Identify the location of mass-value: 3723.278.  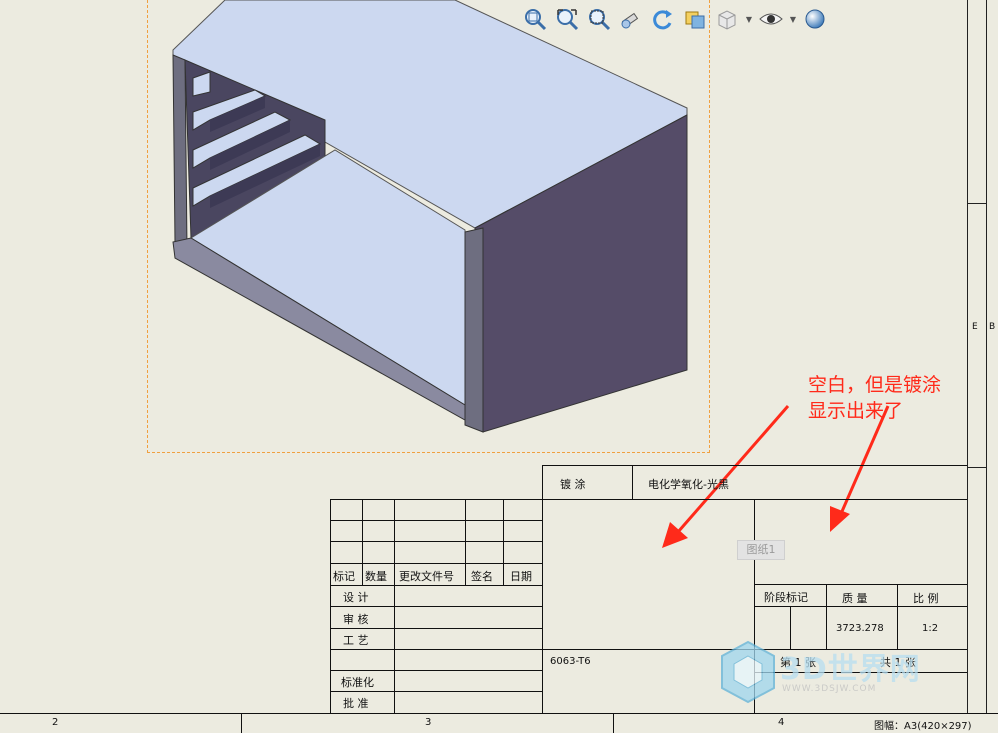
(860, 628).